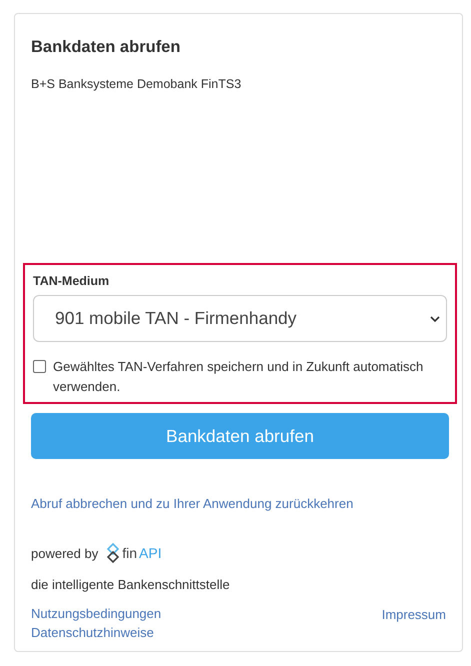 This screenshot has width=471, height=666. Describe the element at coordinates (240, 318) in the screenshot. I see `tan-medium-select: 901 mobile TAN - Firmenhandy` at that location.